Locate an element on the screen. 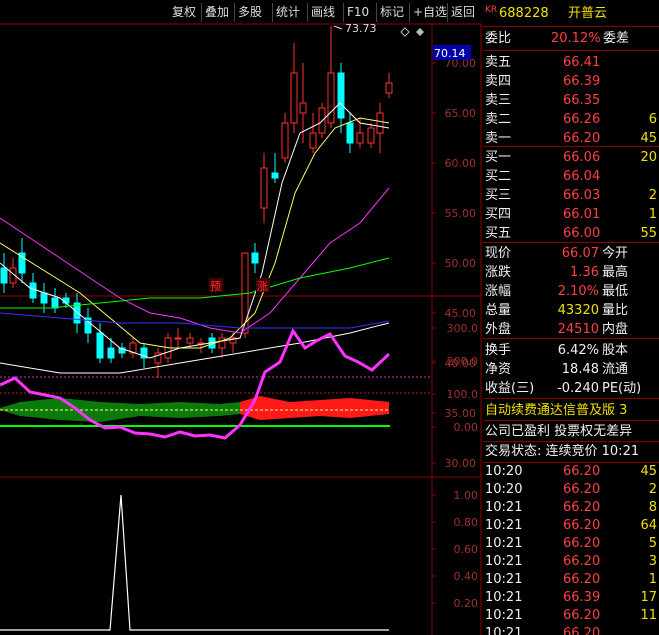 This screenshot has height=635, width=659. ma120-line is located at coordinates (195, 320).